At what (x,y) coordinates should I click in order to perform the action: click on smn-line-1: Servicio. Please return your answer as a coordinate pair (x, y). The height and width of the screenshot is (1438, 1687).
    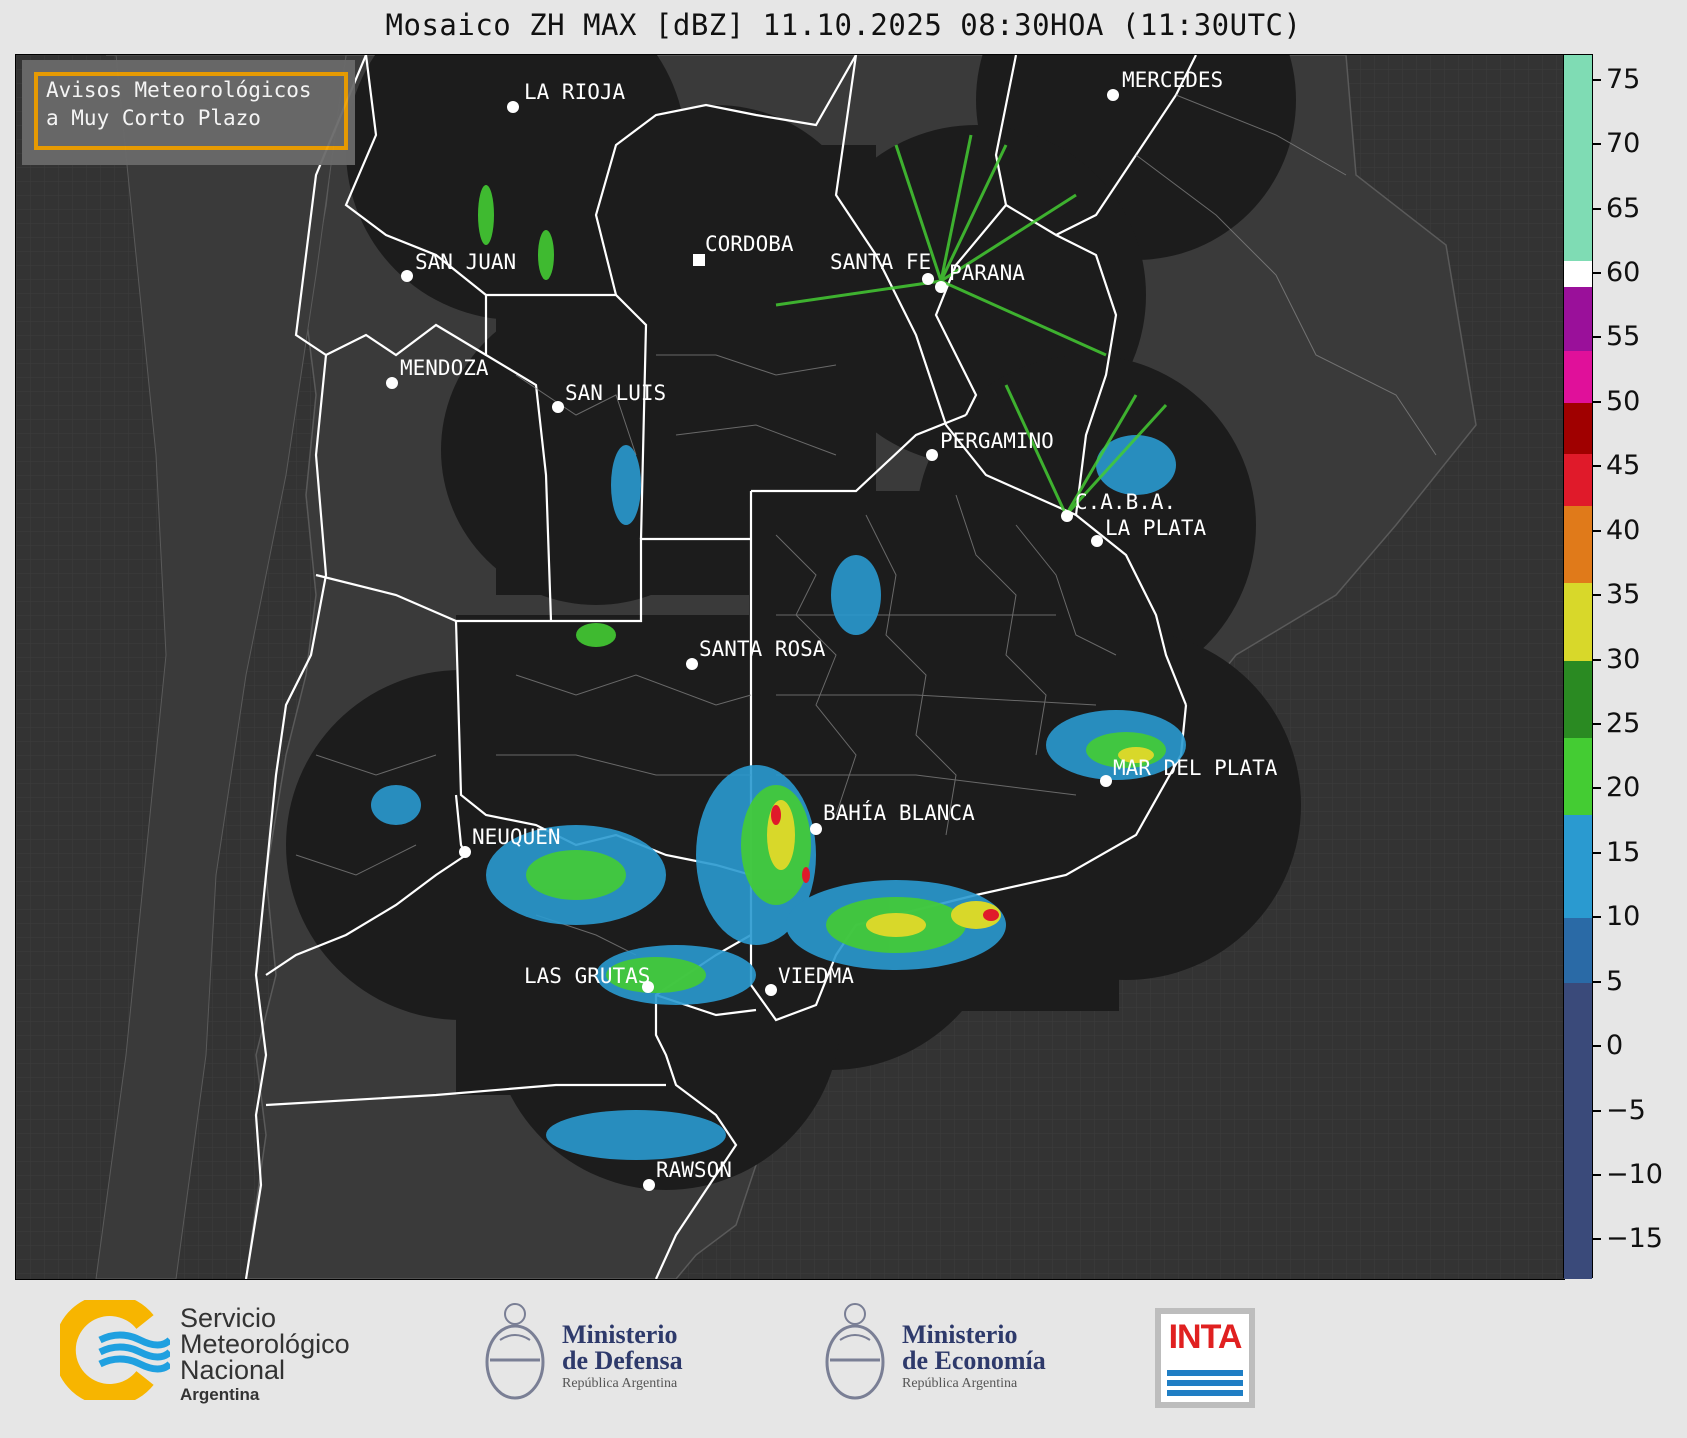
    Looking at the image, I should click on (228, 1318).